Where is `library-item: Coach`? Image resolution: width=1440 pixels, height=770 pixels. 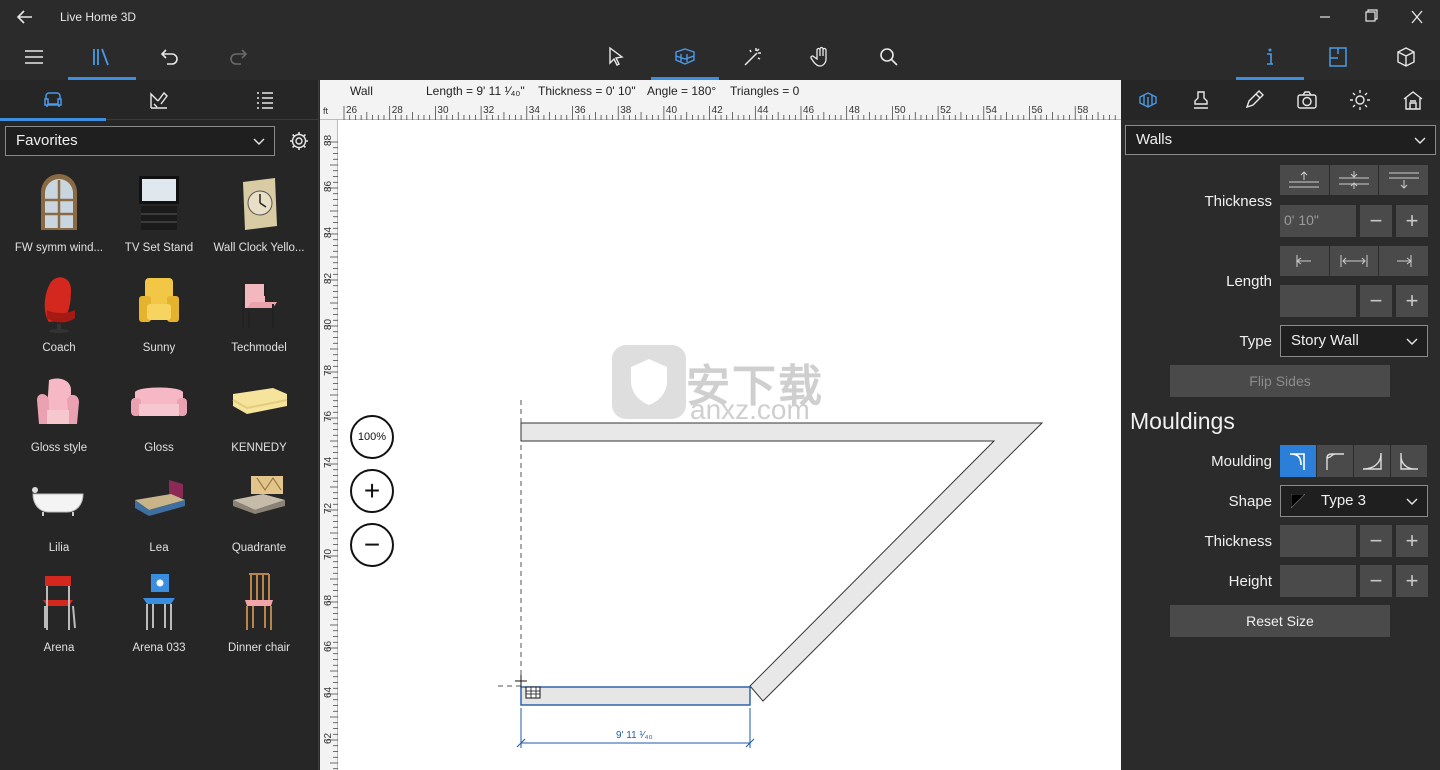 library-item: Coach is located at coordinates (59, 320).